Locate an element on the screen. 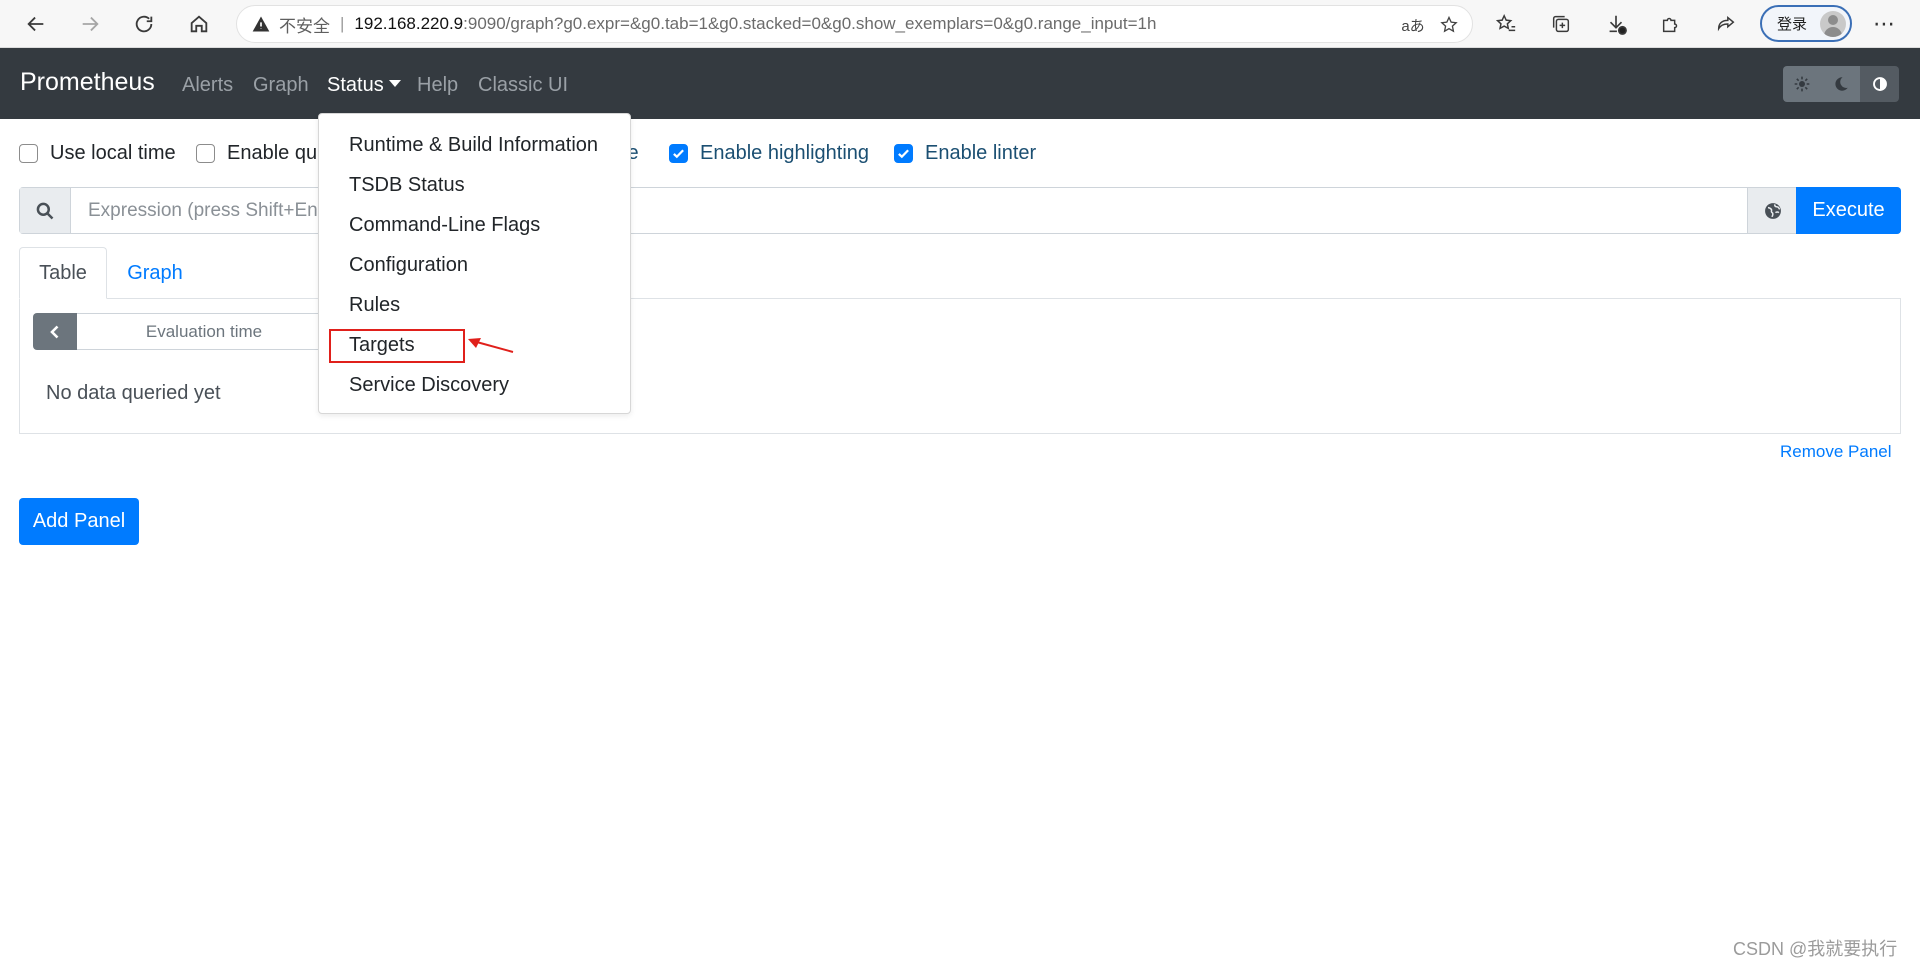  eval-time-back-button is located at coordinates (55, 331).